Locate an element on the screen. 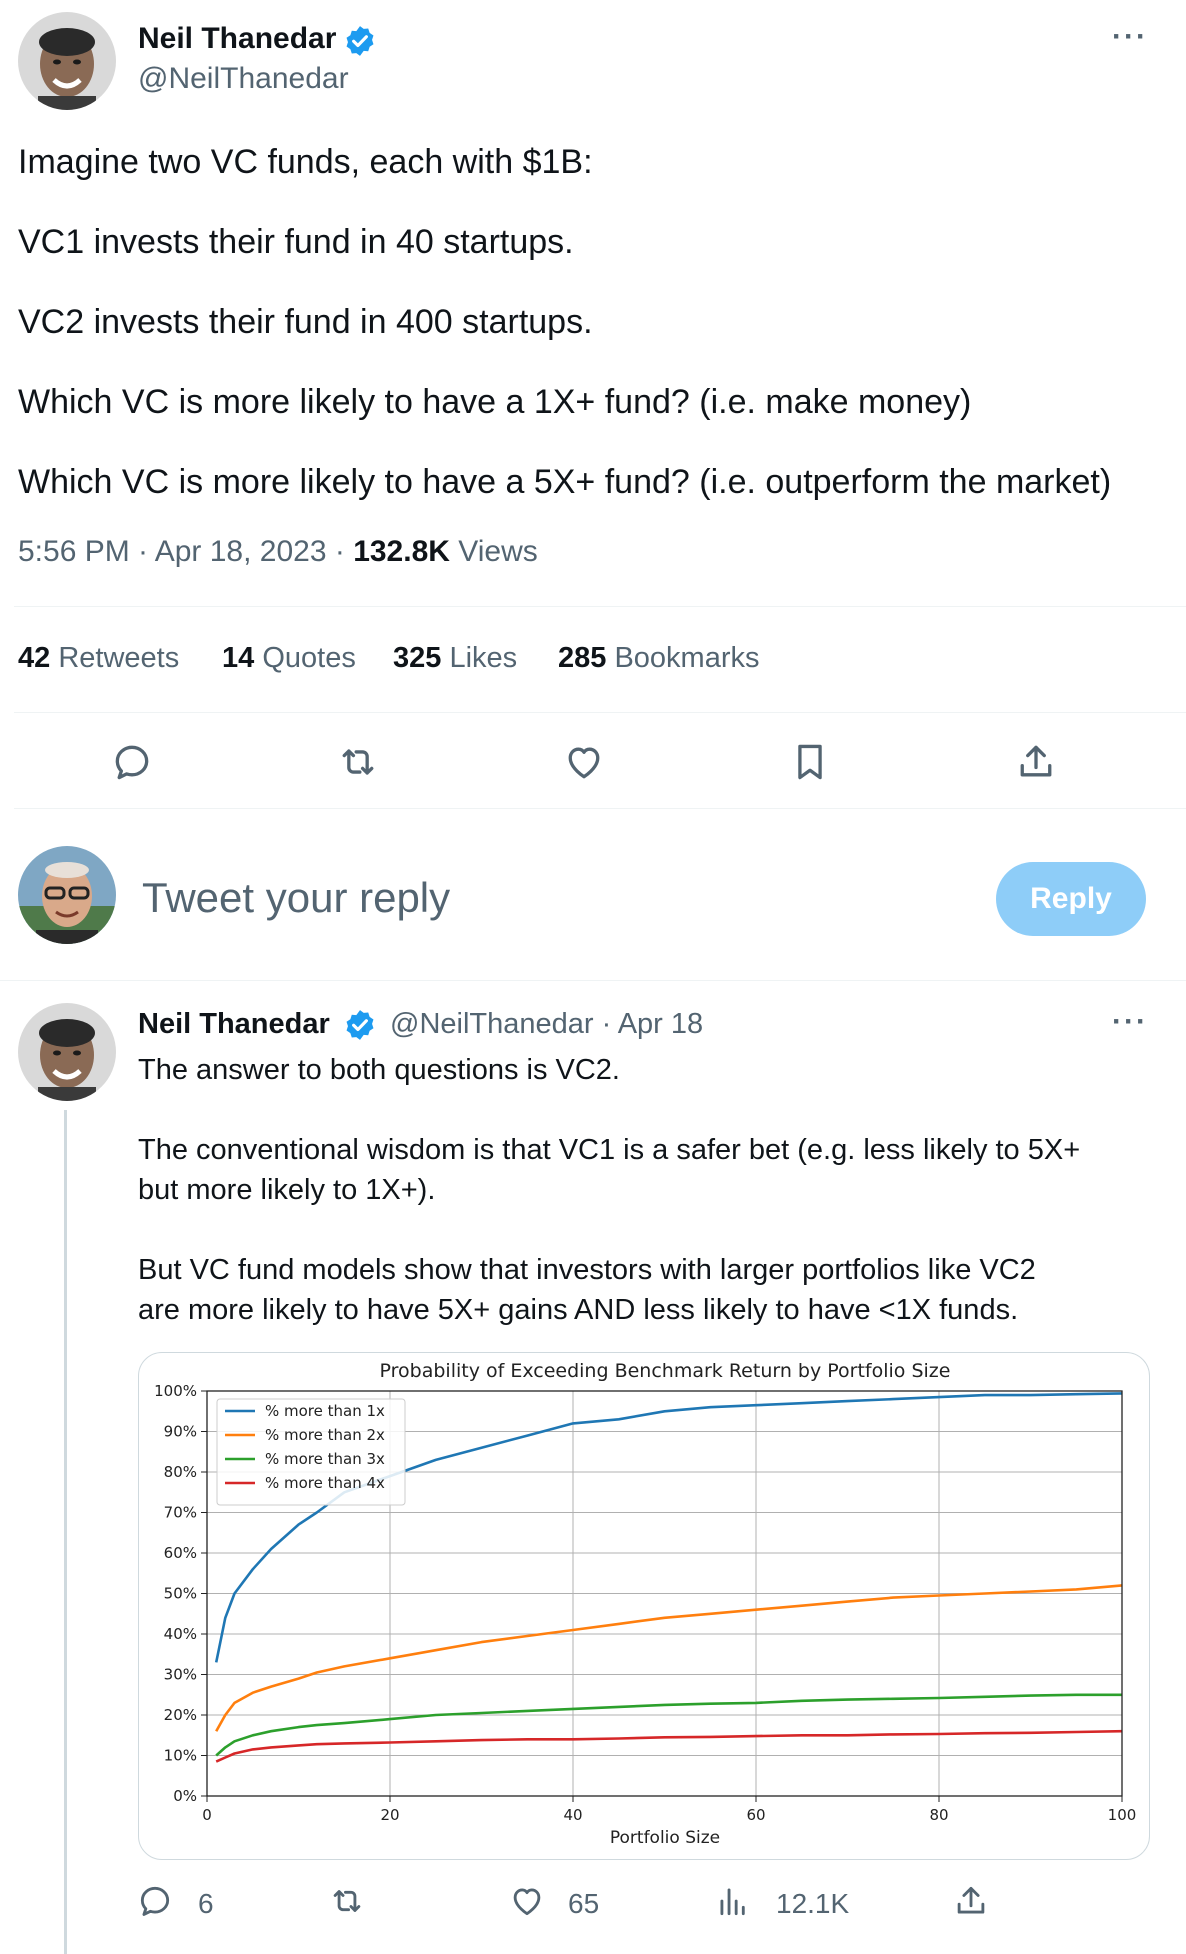  thread-line is located at coordinates (65, 1532).